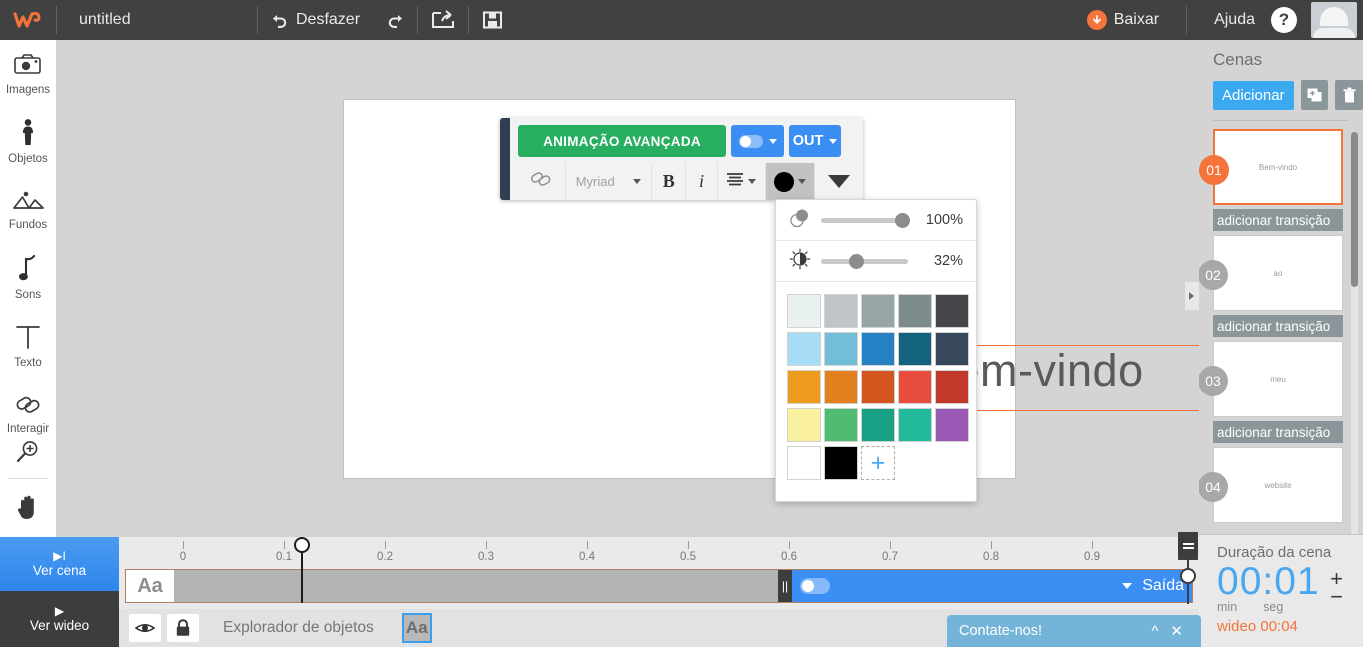  What do you see at coordinates (659, 553) in the screenshot?
I see `timeline-ruler: 0 0.1 0.2 0.3 0.4 0.5 0.6 0.7 0.8 0.9` at bounding box center [659, 553].